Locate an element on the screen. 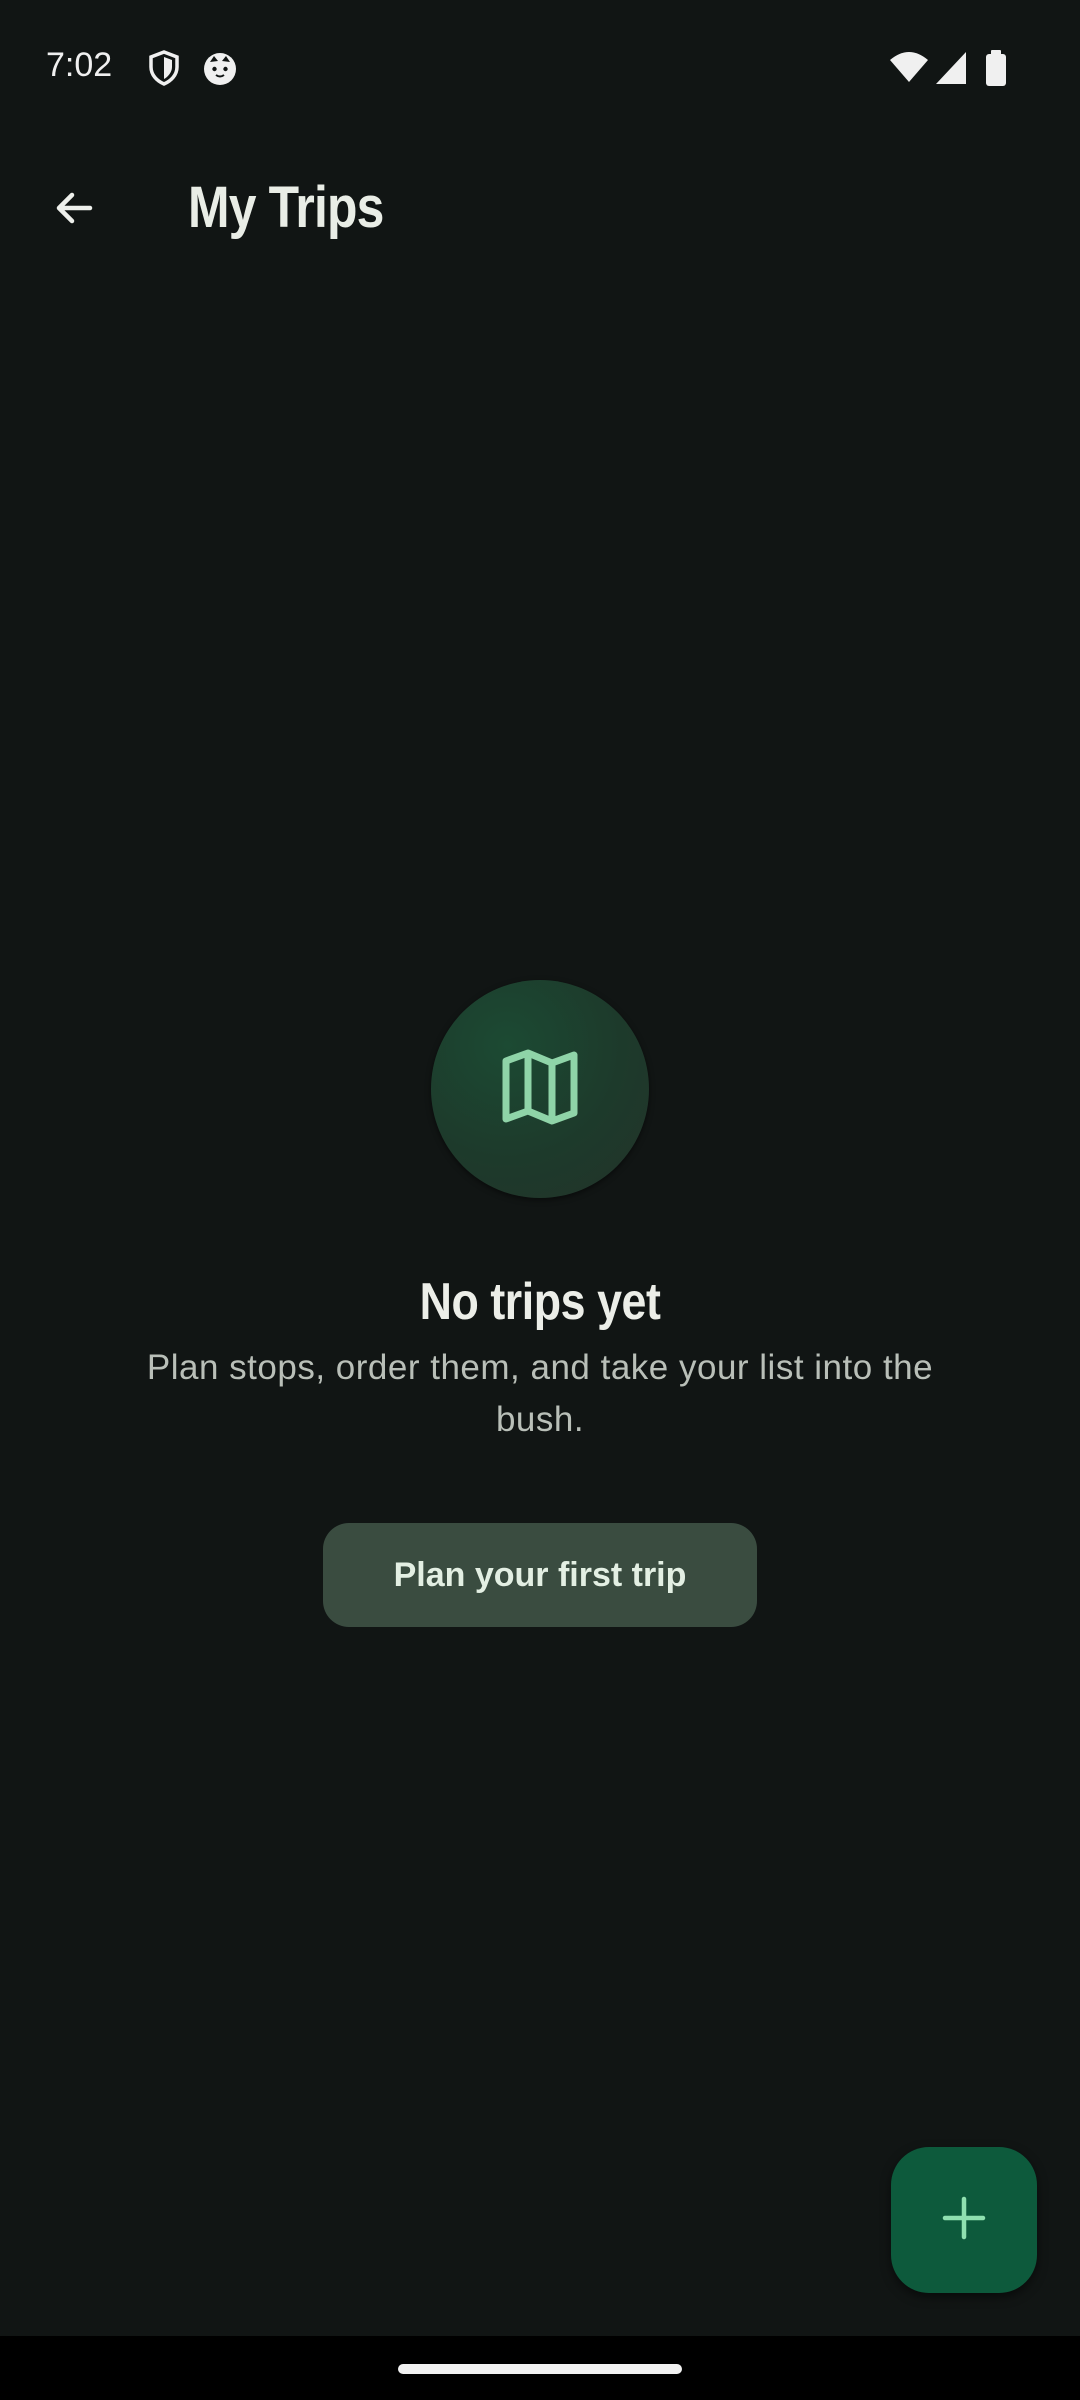  add-trip-fab is located at coordinates (964, 2220).